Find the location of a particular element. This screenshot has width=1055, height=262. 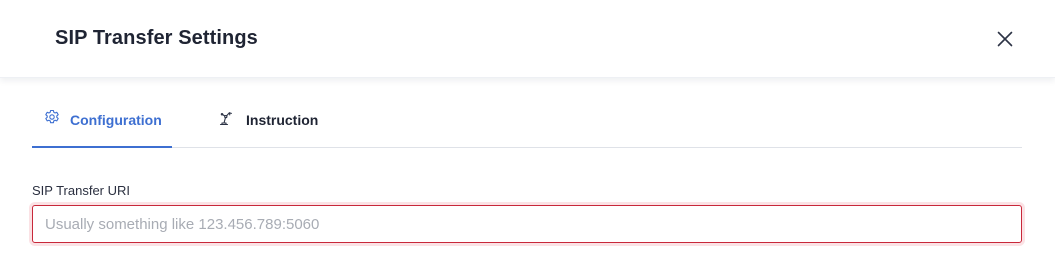

tab-configuration-label: Configuration is located at coordinates (116, 119).